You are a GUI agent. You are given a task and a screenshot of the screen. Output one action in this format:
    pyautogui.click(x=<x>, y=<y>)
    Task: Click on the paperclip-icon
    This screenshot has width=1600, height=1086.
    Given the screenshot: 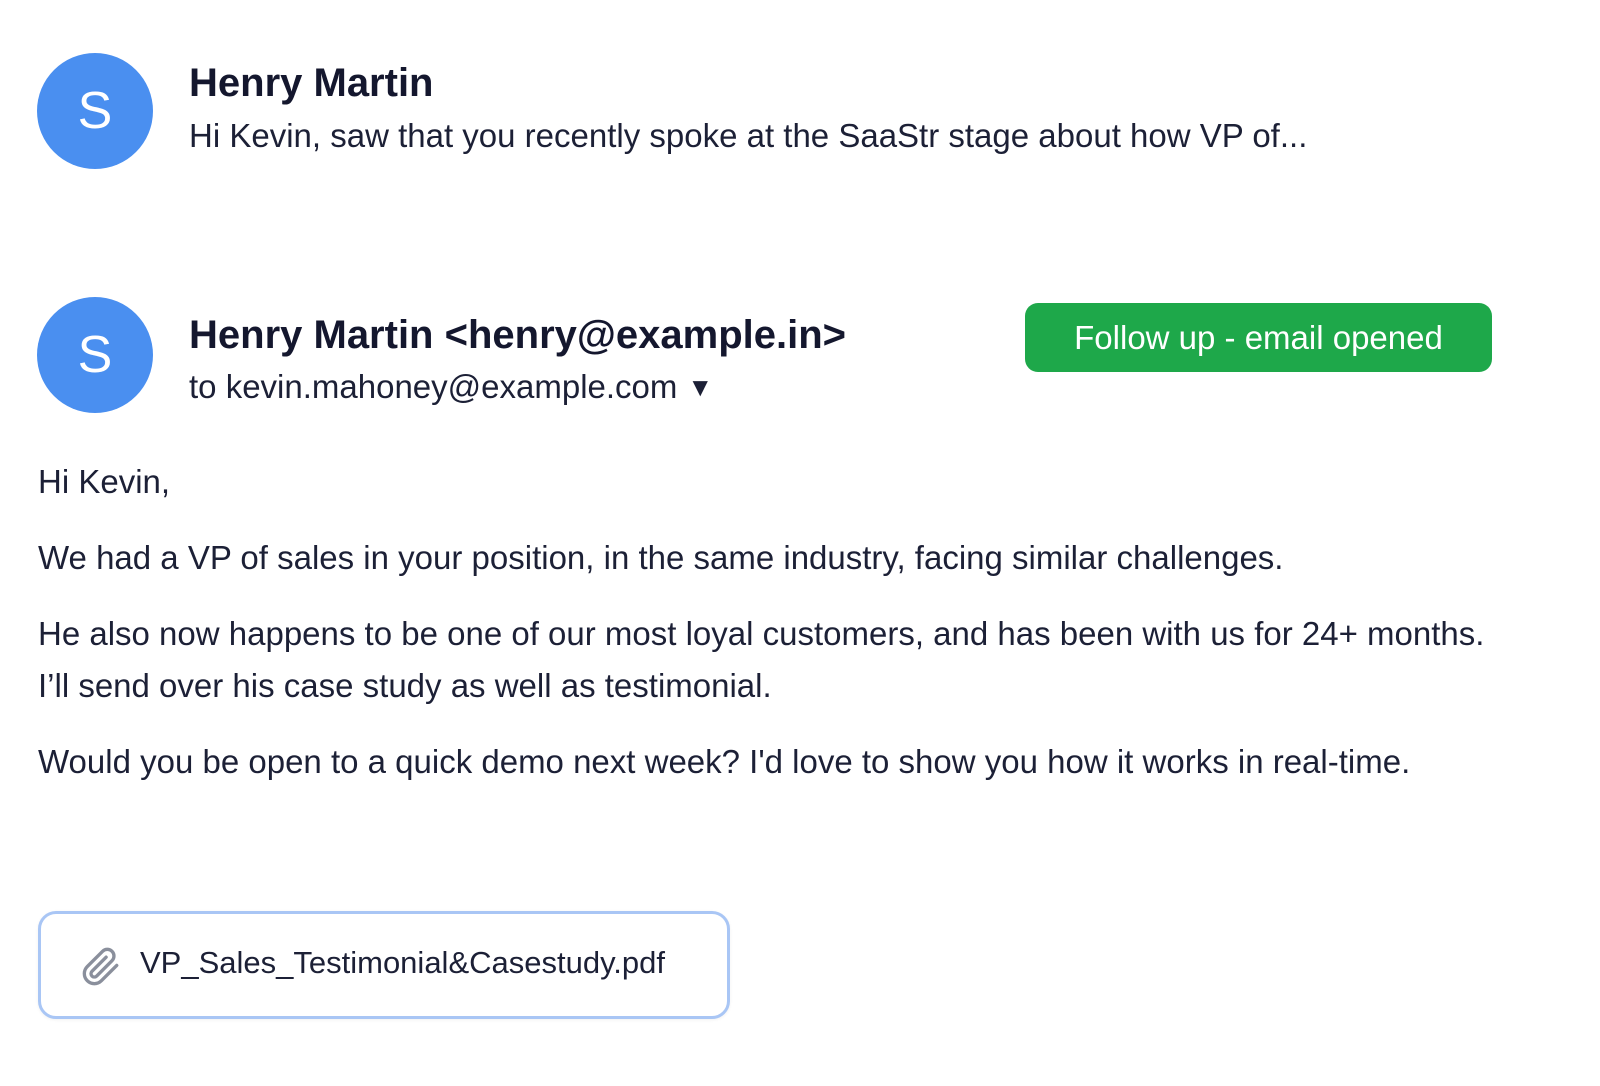 What is the action you would take?
    pyautogui.click(x=100, y=966)
    